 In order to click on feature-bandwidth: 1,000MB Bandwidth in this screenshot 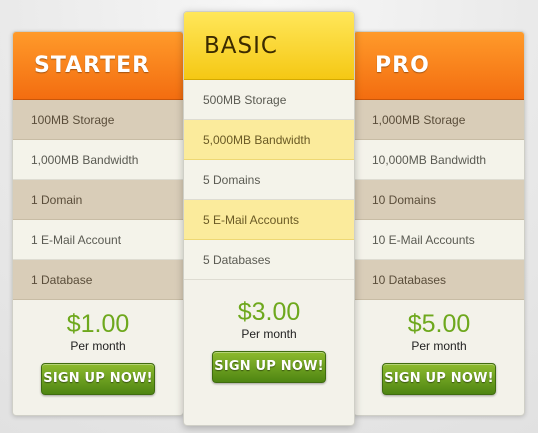, I will do `click(98, 160)`.